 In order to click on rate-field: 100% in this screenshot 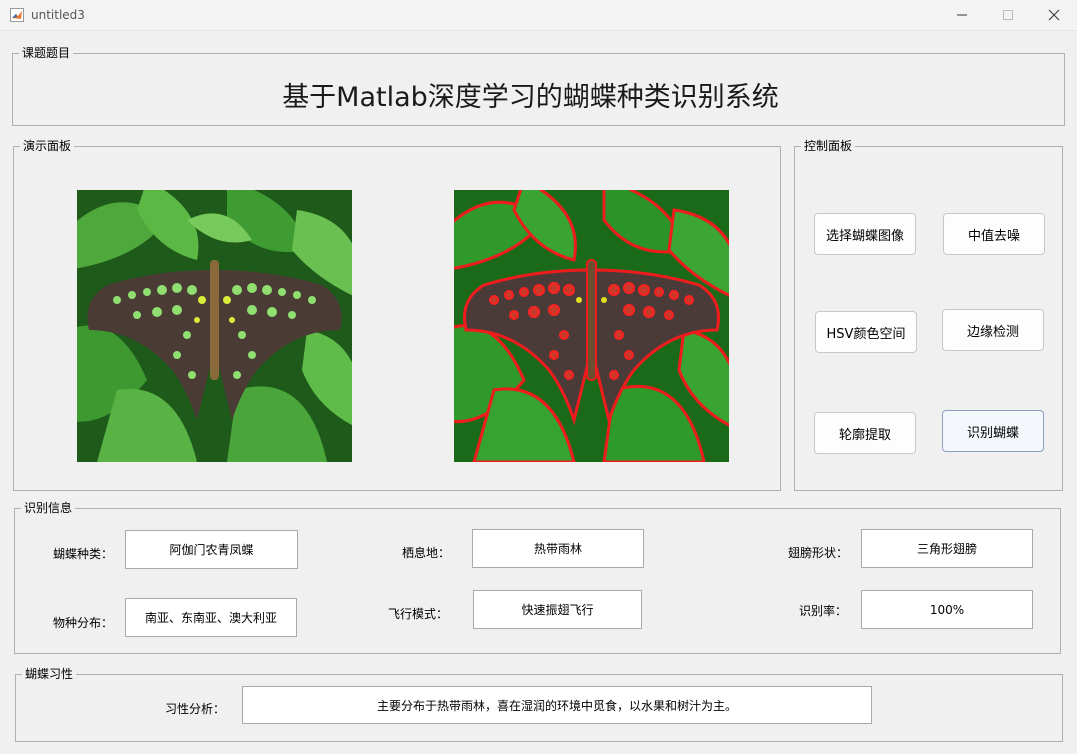, I will do `click(947, 609)`.